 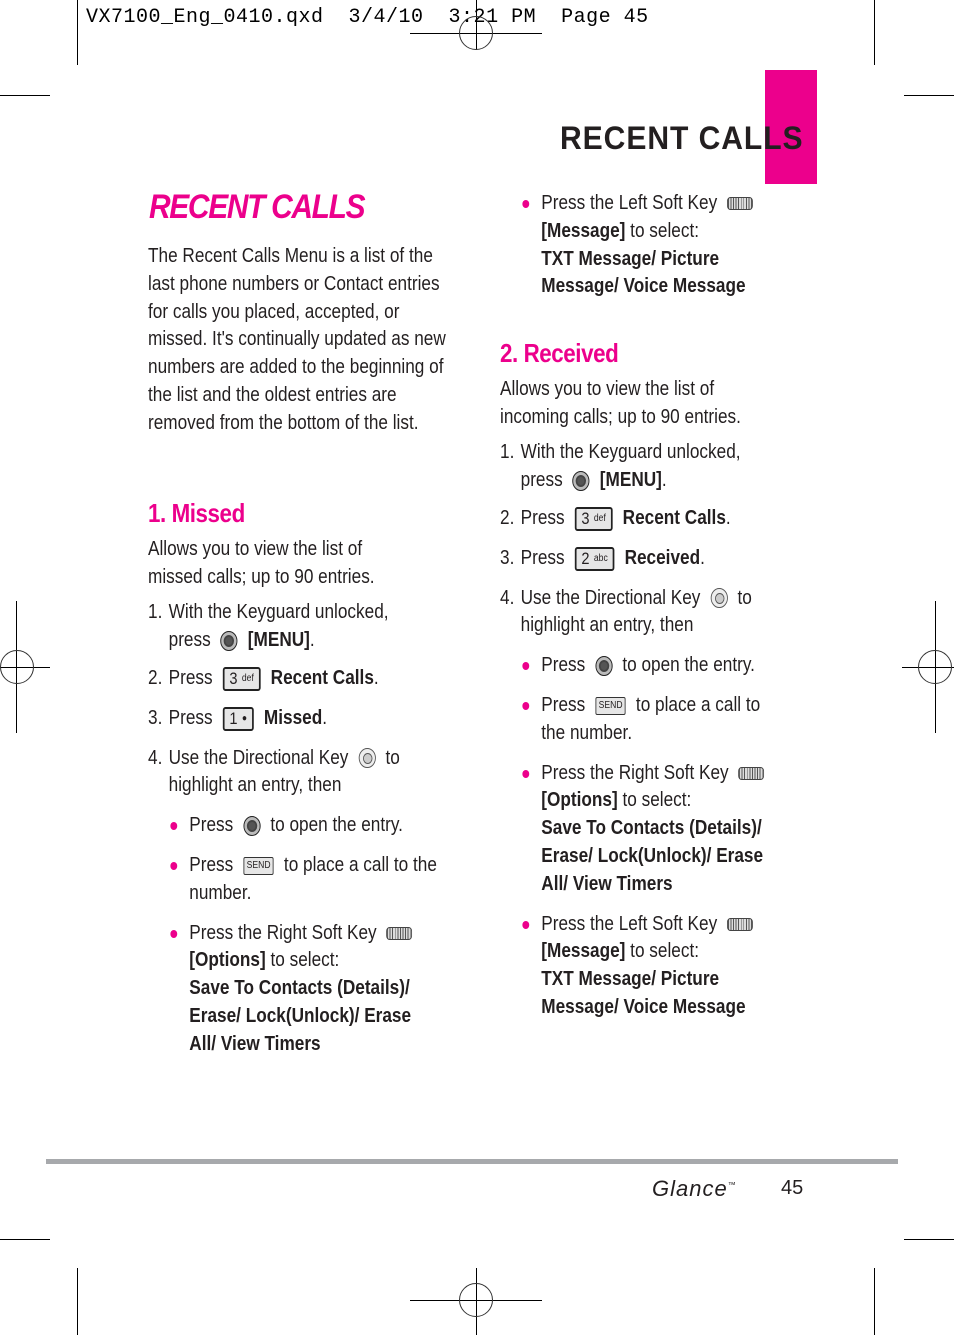 What do you see at coordinates (196, 513) in the screenshot?
I see `section-heading-missed: 1. Missed` at bounding box center [196, 513].